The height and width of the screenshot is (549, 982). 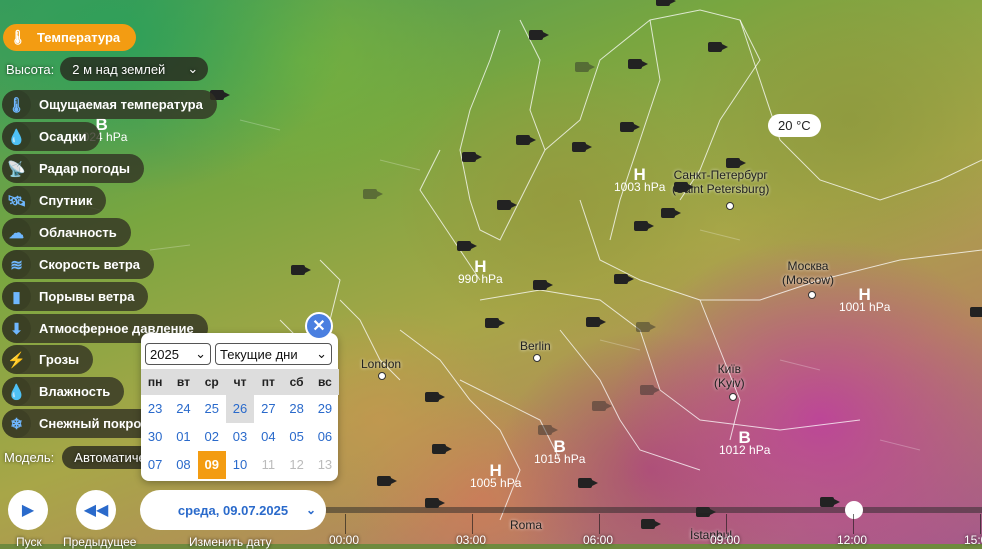 I want to click on close-icon: ✕, so click(x=319, y=326).